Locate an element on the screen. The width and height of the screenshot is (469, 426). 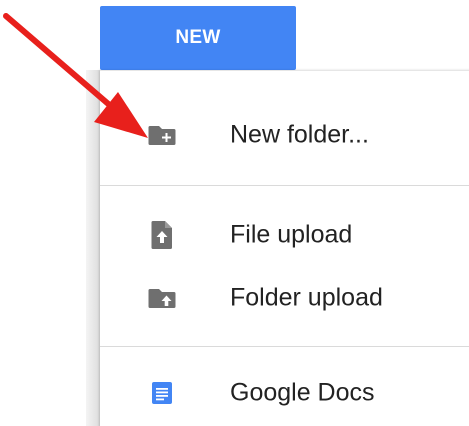
new-folder-icon is located at coordinates (162, 135).